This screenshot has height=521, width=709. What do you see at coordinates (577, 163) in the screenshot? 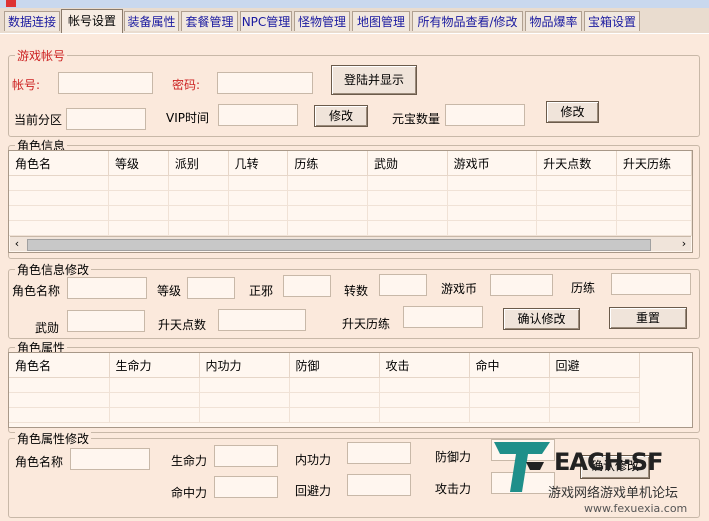
I see `column-header: 升天点数` at bounding box center [577, 163].